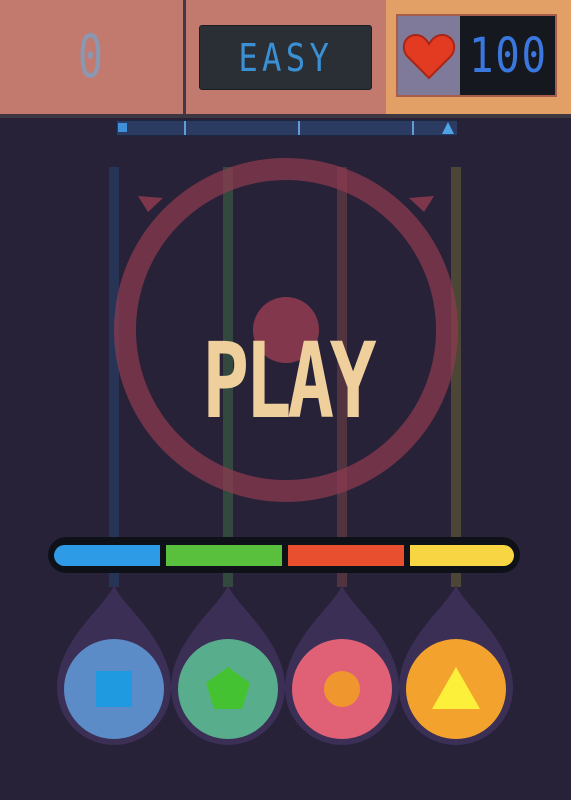 This screenshot has width=571, height=800. I want to click on pentagon-icon, so click(228, 688).